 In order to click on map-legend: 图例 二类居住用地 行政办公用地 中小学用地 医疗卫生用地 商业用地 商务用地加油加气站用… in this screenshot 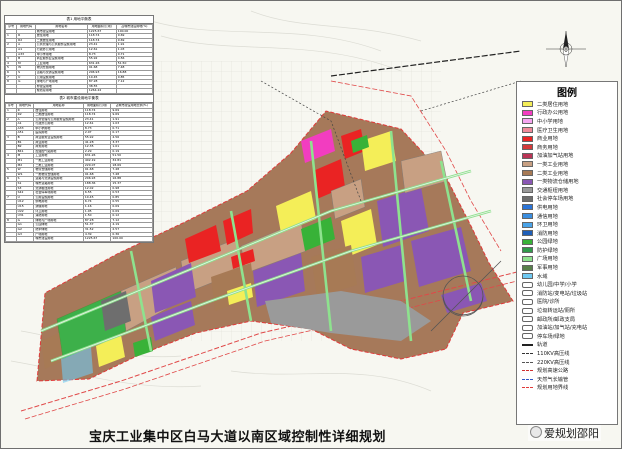, I will do `click(567, 253)`.